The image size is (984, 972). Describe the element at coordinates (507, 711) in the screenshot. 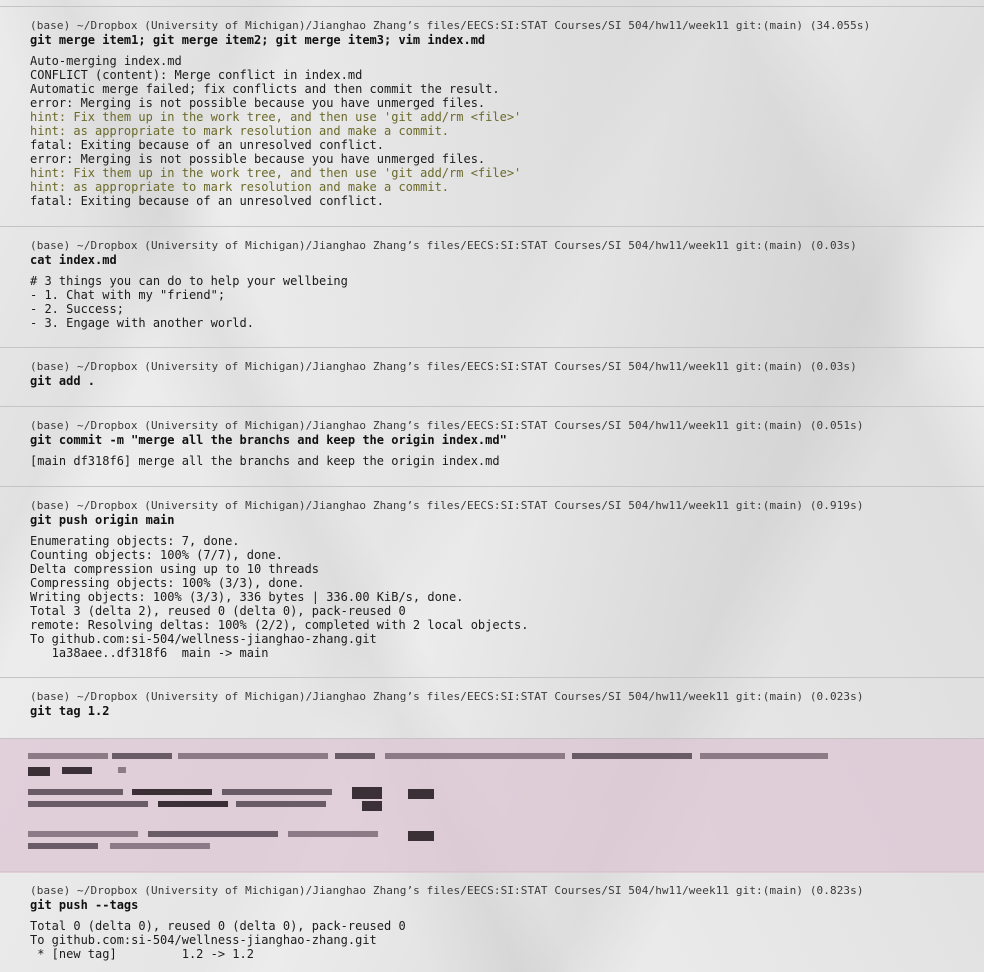

I see `command-text: git tag 1.2` at that location.